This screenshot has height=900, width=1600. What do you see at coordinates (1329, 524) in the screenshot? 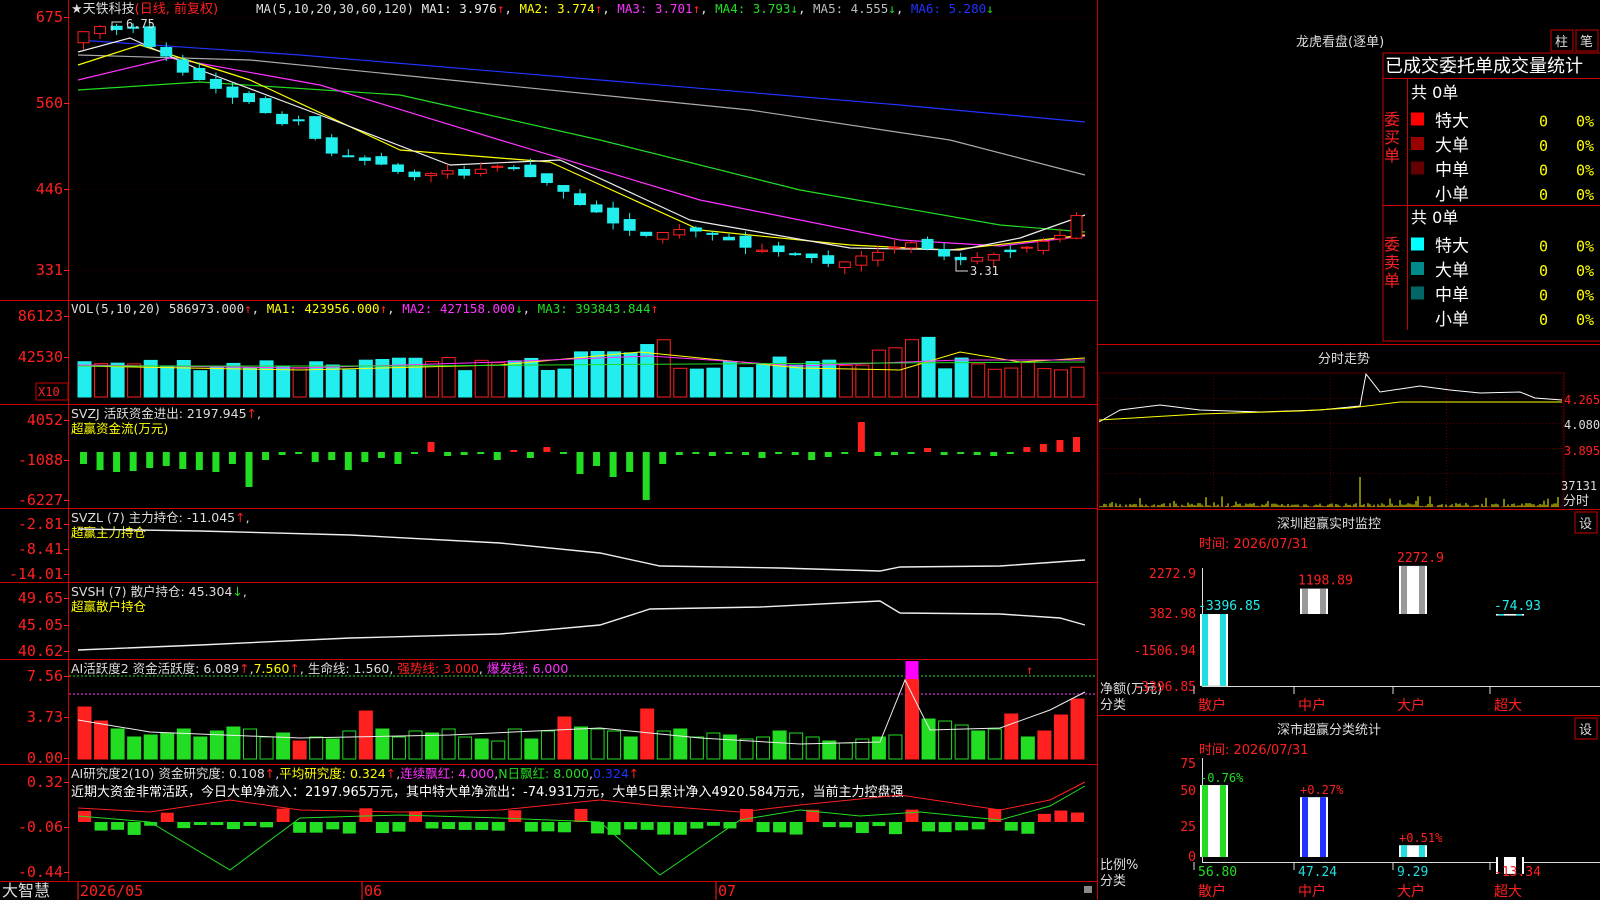
I see `sz-monitor-title: 深圳超赢实时监控` at bounding box center [1329, 524].